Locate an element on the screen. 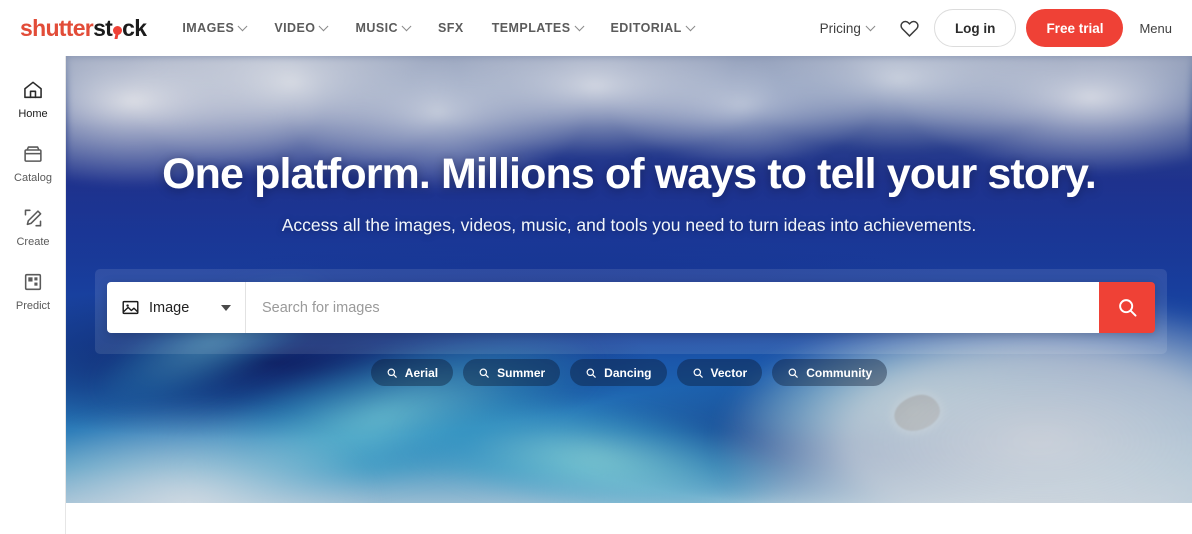 The height and width of the screenshot is (534, 1192). favorites-button is located at coordinates (910, 28).